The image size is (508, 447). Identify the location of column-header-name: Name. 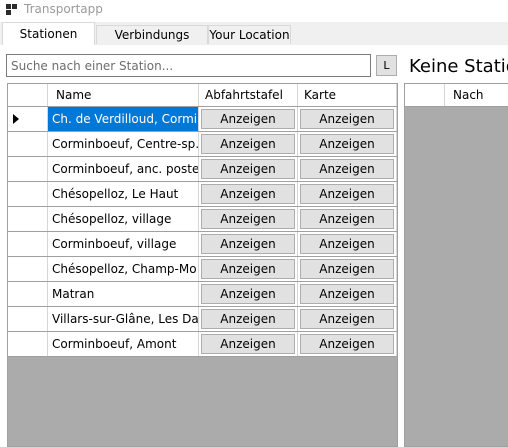
(123, 95).